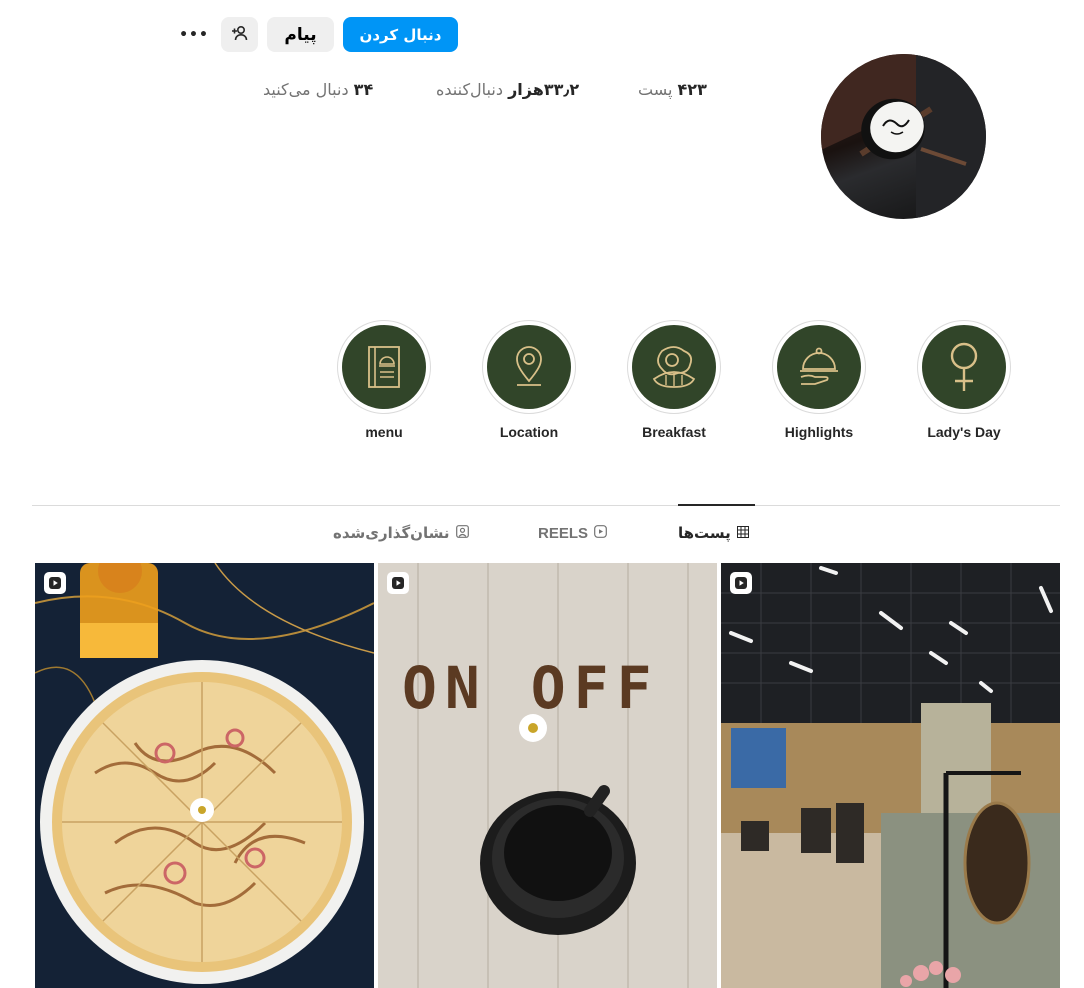  What do you see at coordinates (964, 432) in the screenshot?
I see `highlight-label: Lady's Day` at bounding box center [964, 432].